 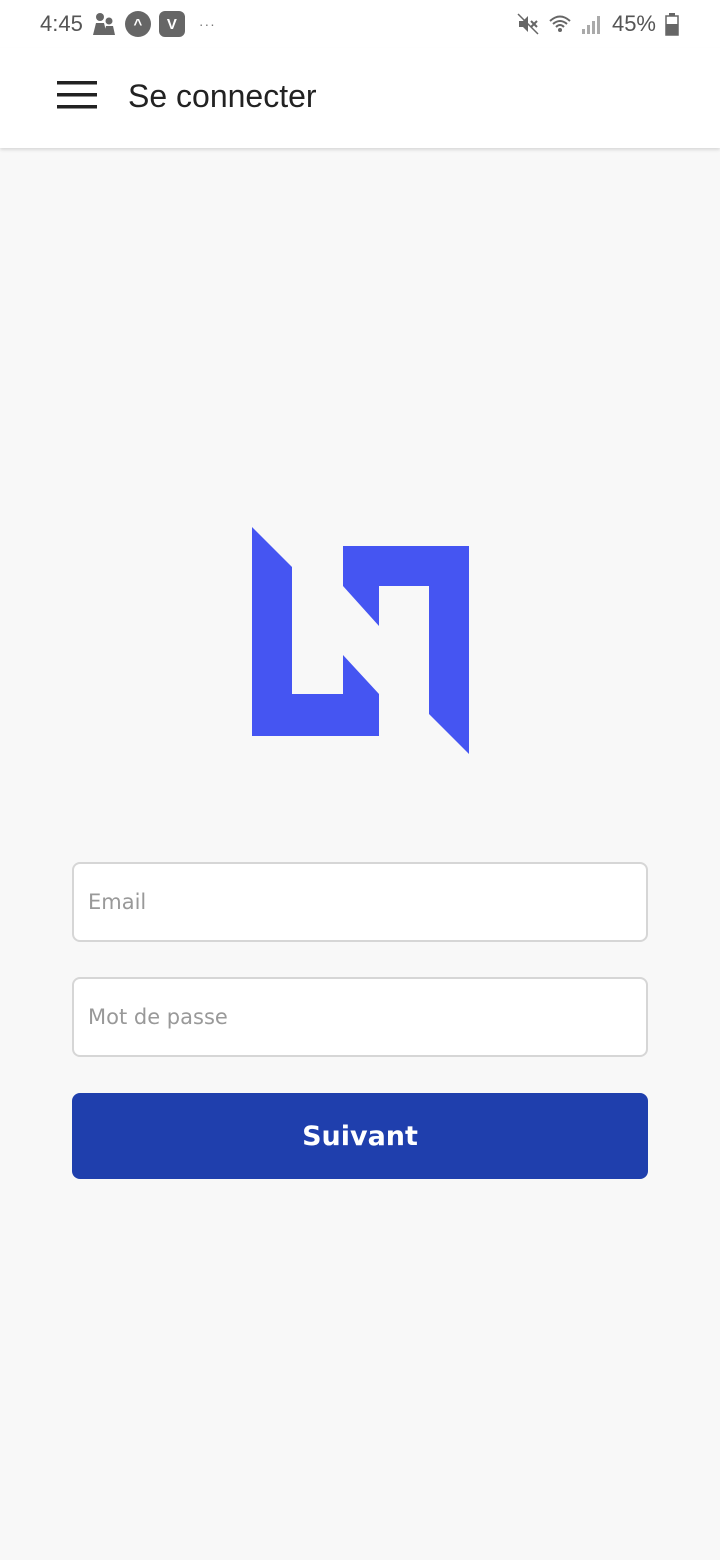 I want to click on email-field, so click(x=360, y=902).